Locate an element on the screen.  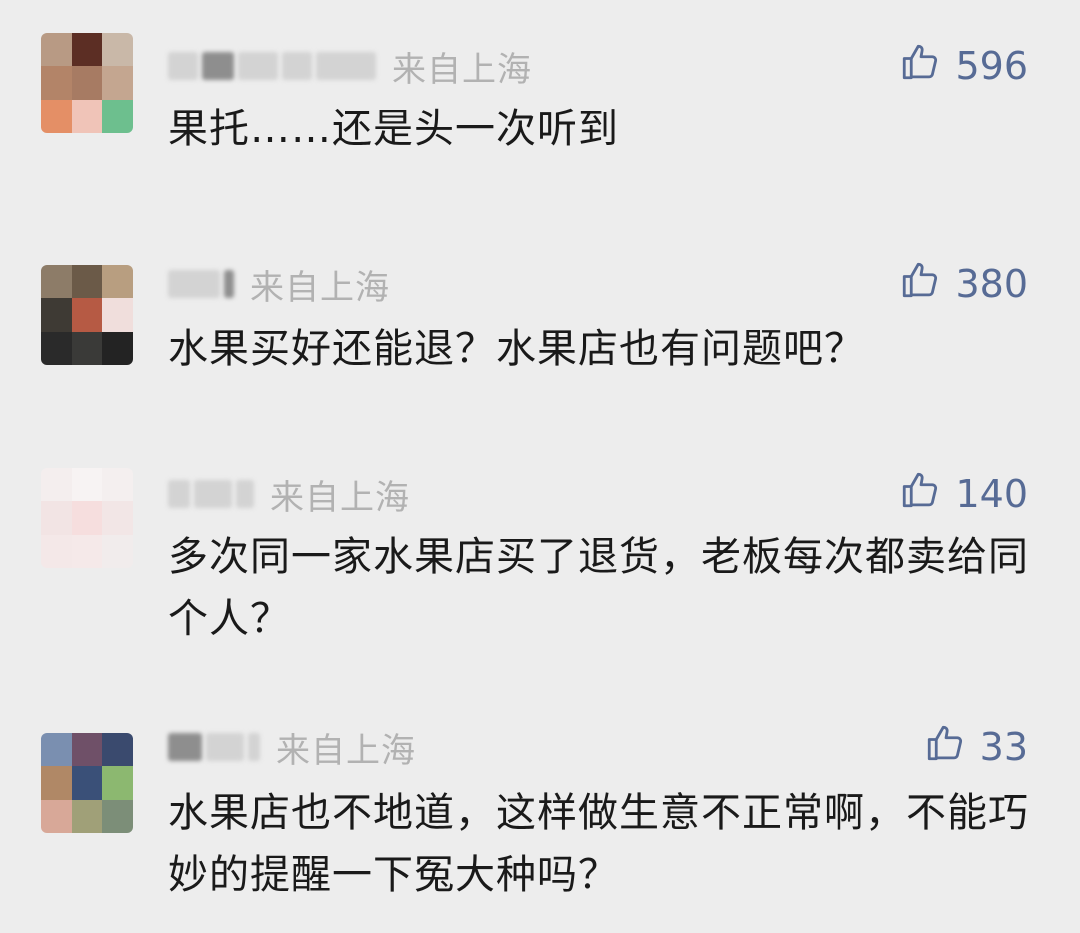
like-count: 140 is located at coordinates (991, 494).